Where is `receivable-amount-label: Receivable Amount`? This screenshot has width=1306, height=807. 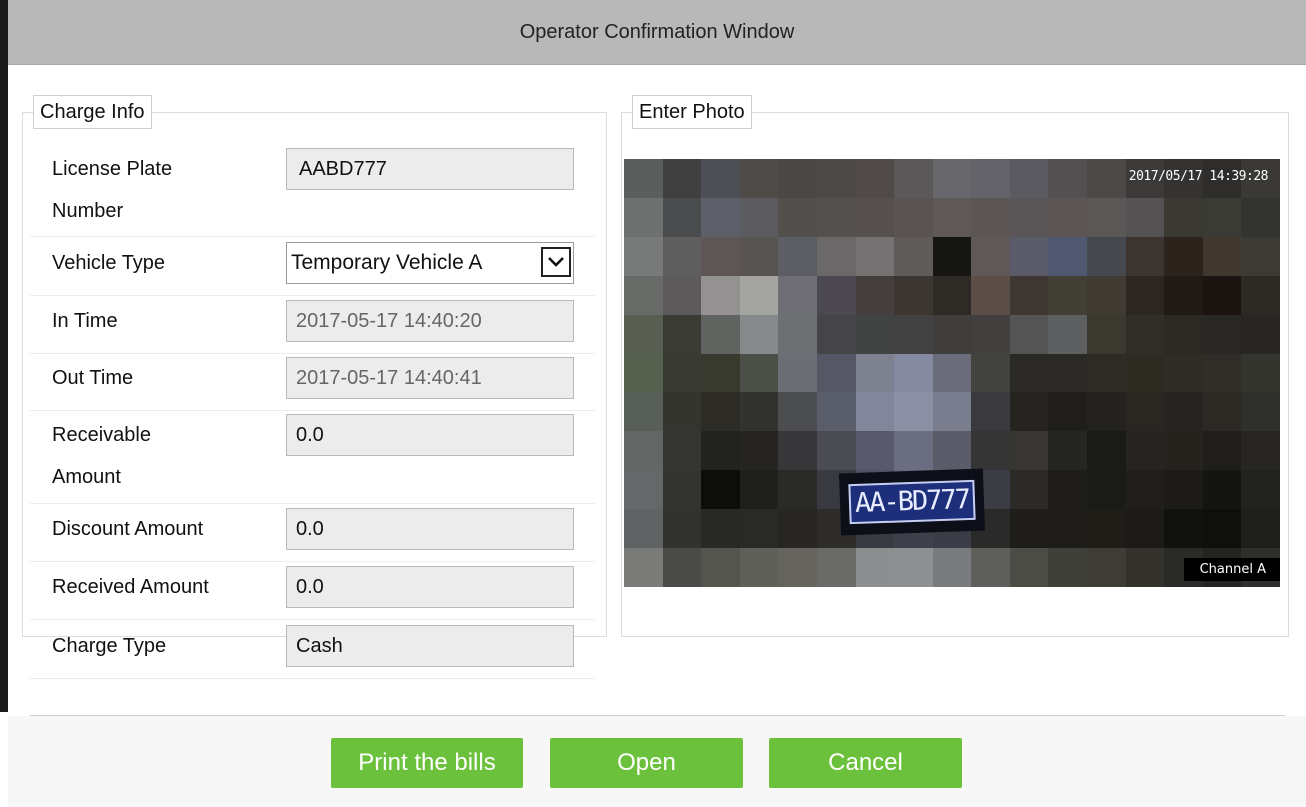
receivable-amount-label: Receivable Amount is located at coordinates (101, 456).